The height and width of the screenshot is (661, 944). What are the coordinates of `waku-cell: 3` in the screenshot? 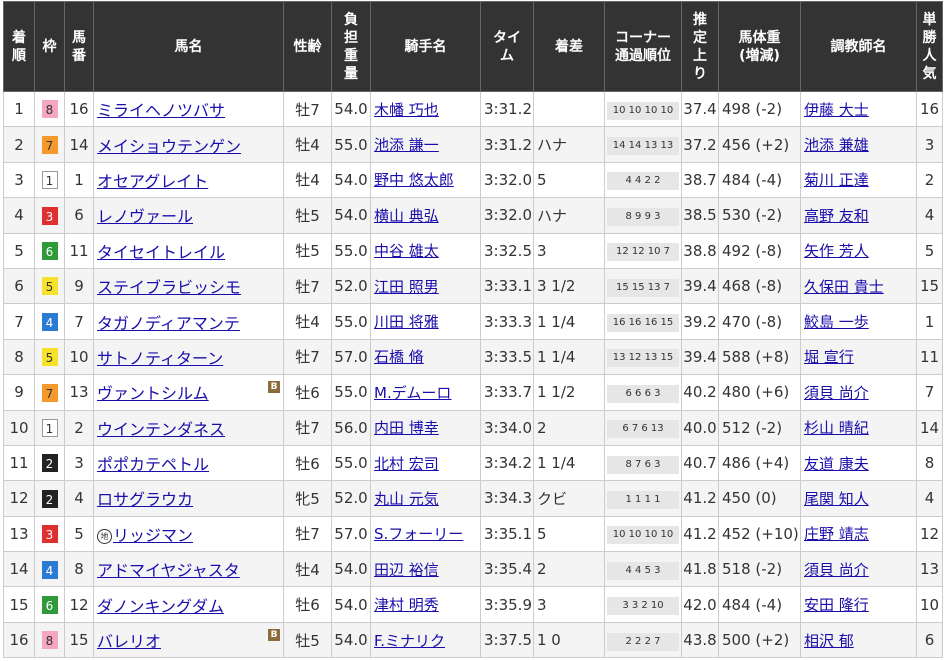 It's located at (49, 534).